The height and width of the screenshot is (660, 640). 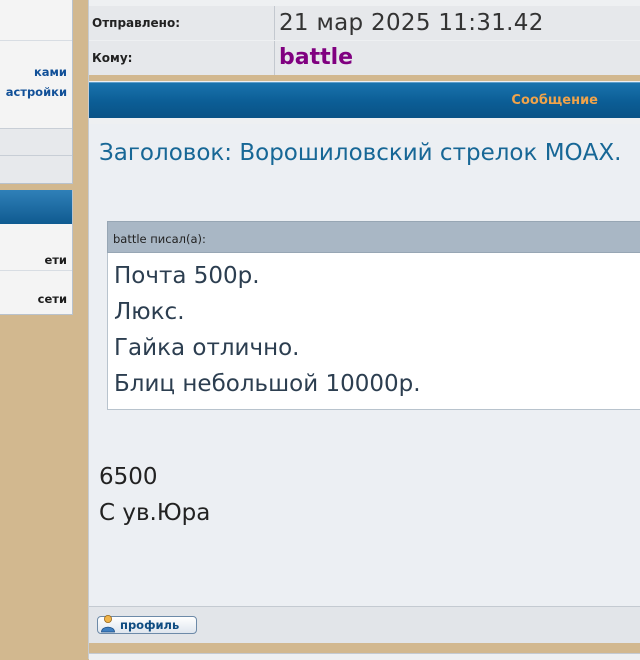 I want to click on sidebar-item-2: сети, so click(x=52, y=299).